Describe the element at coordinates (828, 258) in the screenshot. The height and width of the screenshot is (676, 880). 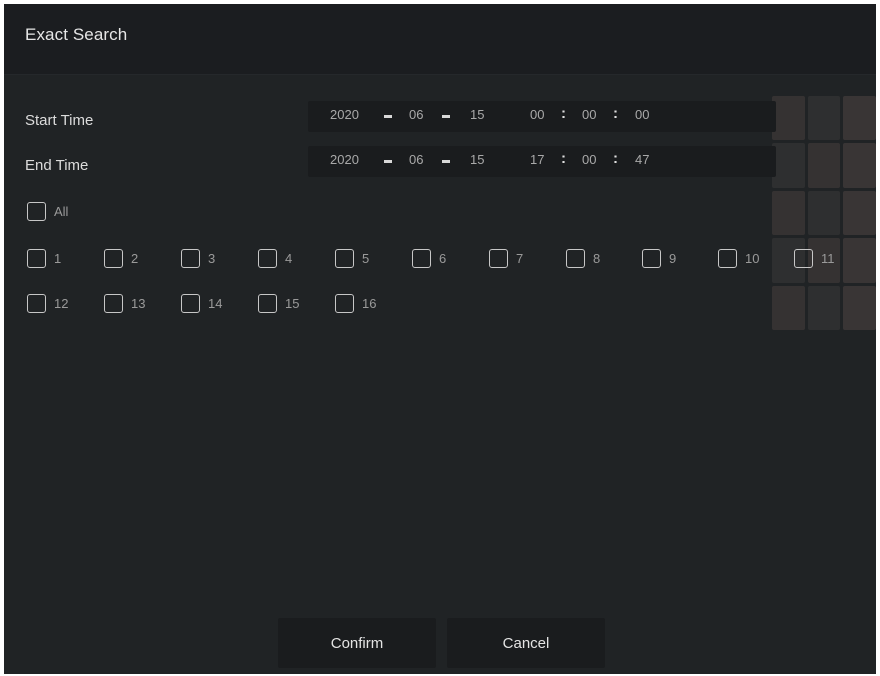
I see `channel-label: 11` at that location.